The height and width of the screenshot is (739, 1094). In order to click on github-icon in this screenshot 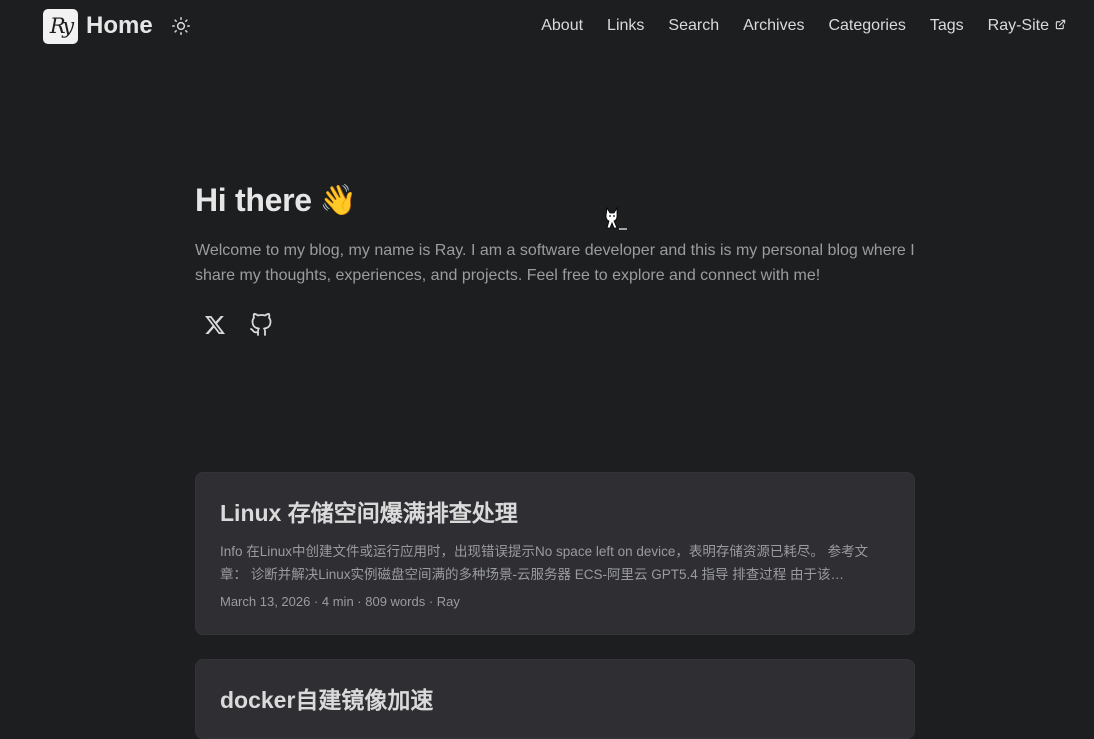, I will do `click(261, 325)`.